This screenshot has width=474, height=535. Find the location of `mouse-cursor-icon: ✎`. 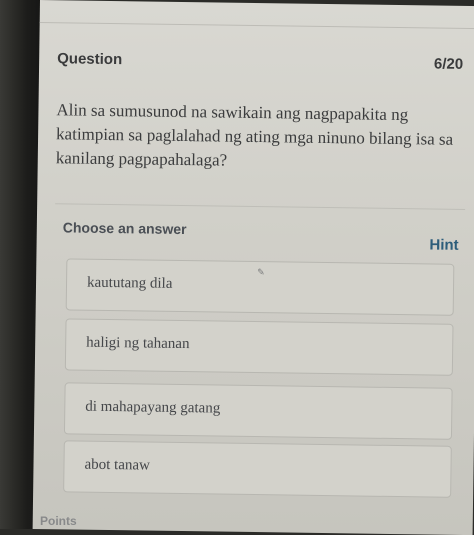

mouse-cursor-icon: ✎ is located at coordinates (261, 273).